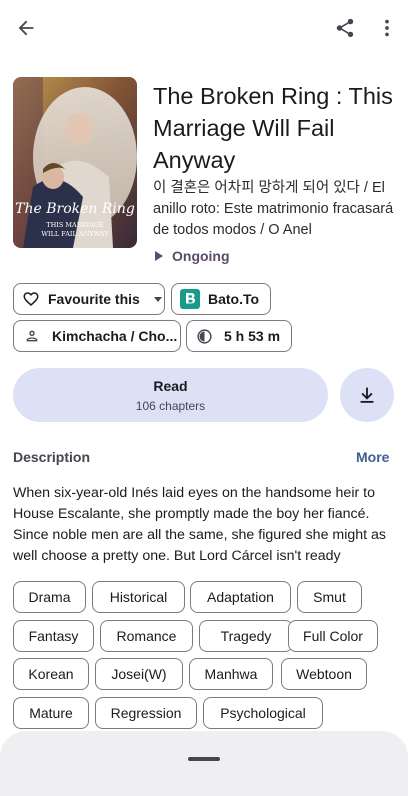  I want to click on chevron-down-icon, so click(157, 299).